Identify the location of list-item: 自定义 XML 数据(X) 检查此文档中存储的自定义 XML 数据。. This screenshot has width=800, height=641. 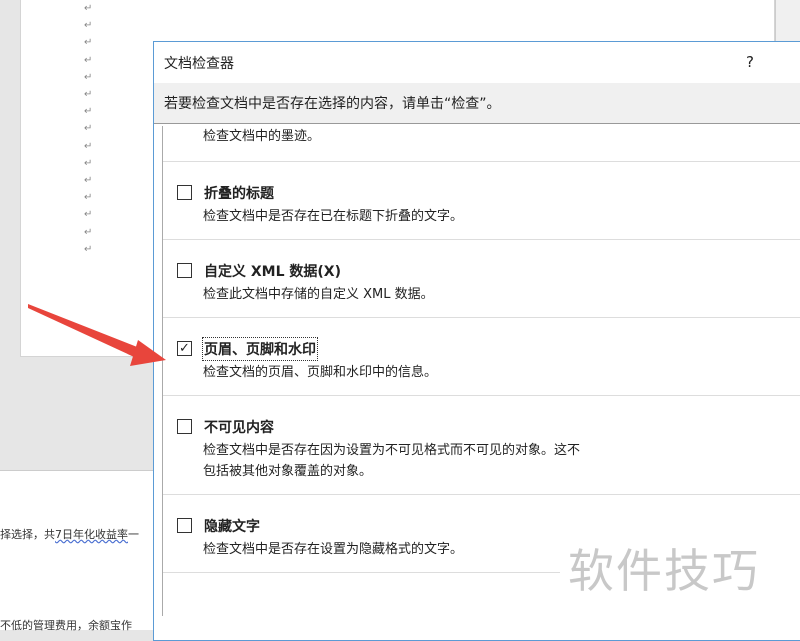
(481, 279).